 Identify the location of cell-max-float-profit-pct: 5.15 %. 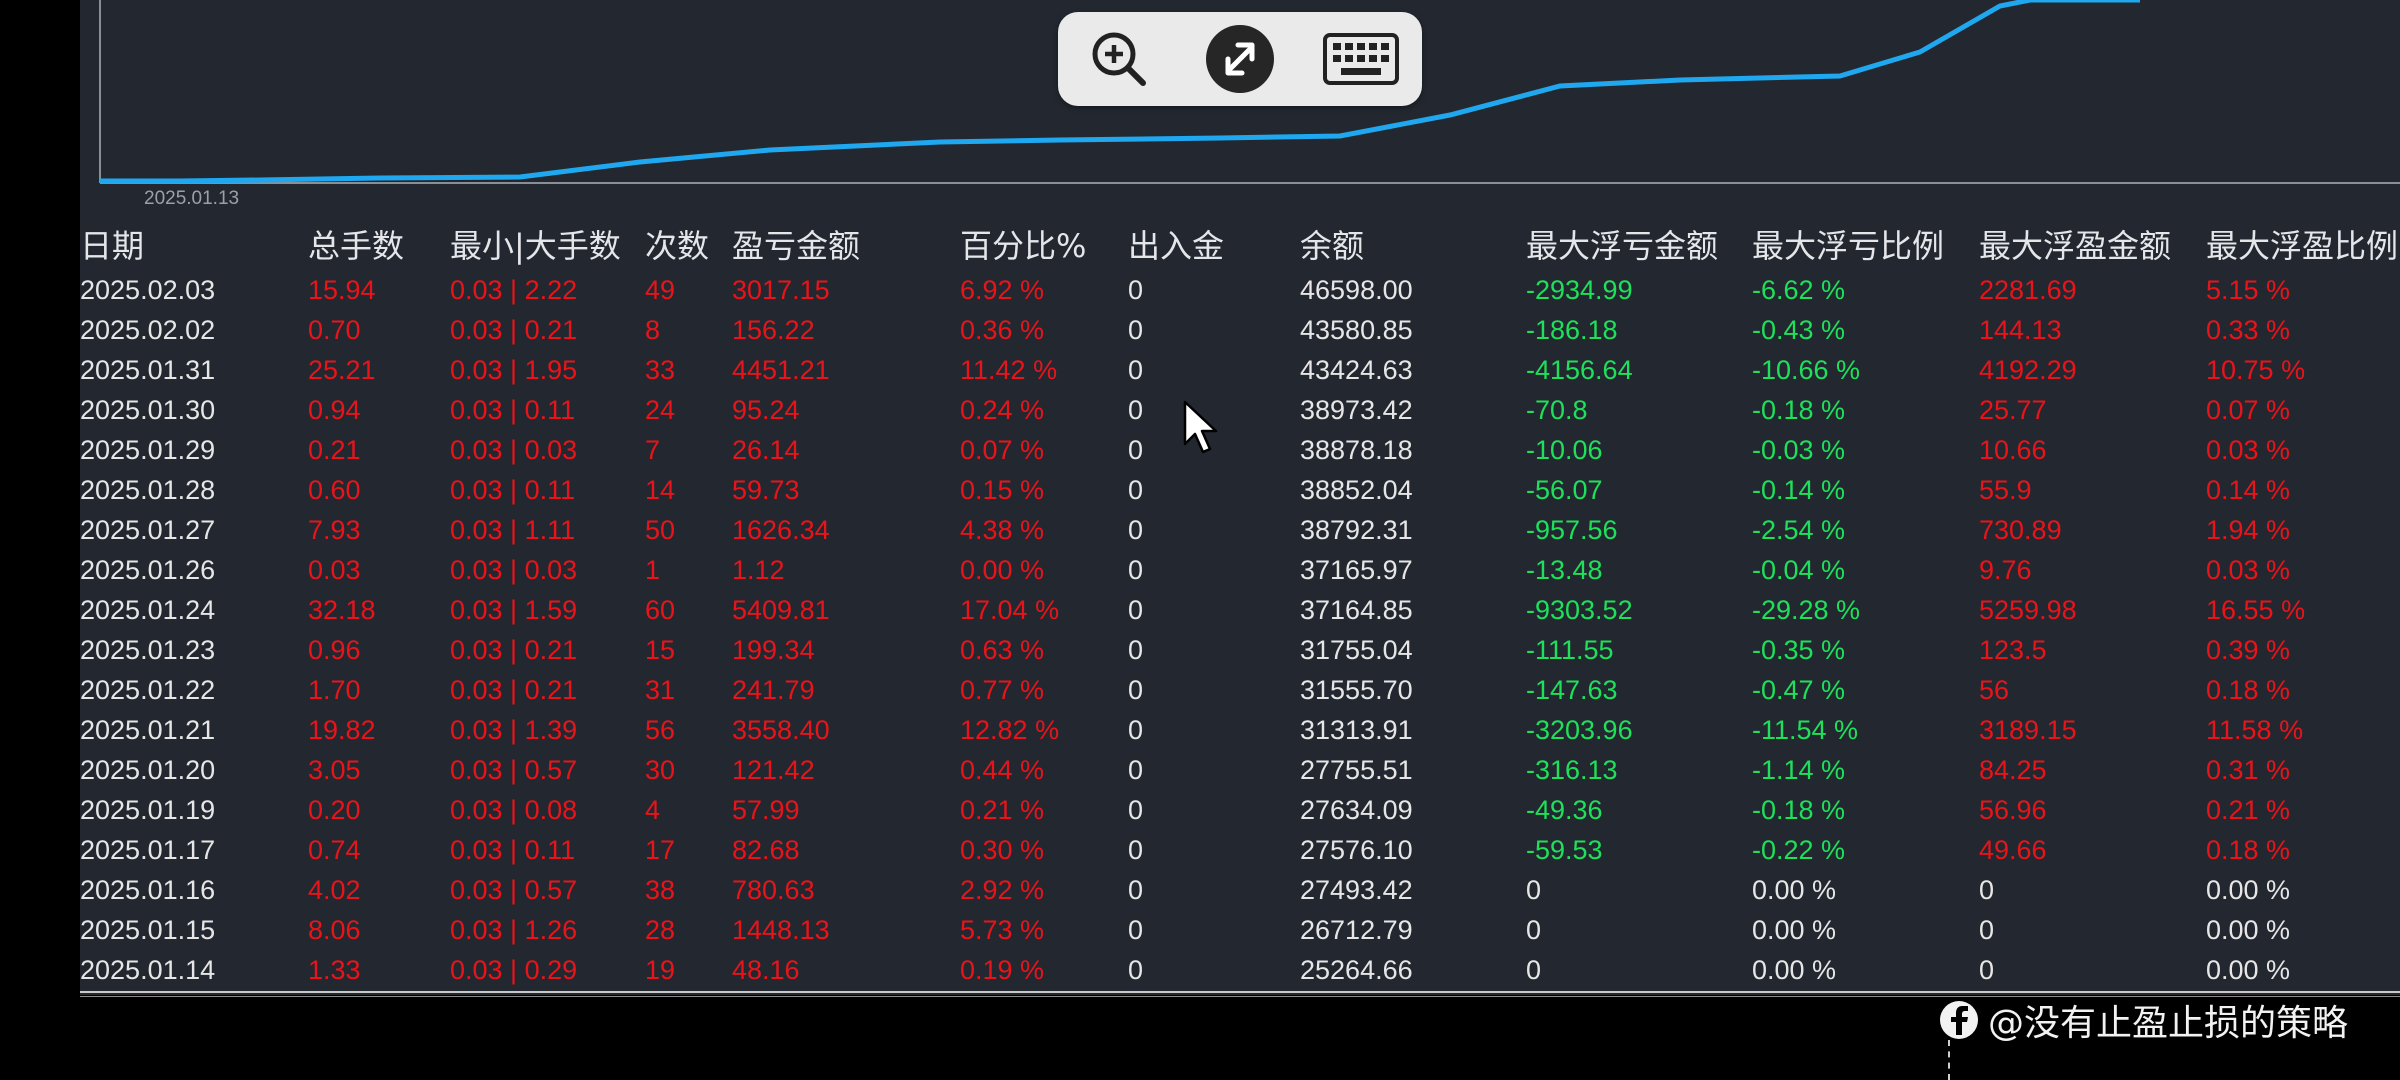
(2248, 290).